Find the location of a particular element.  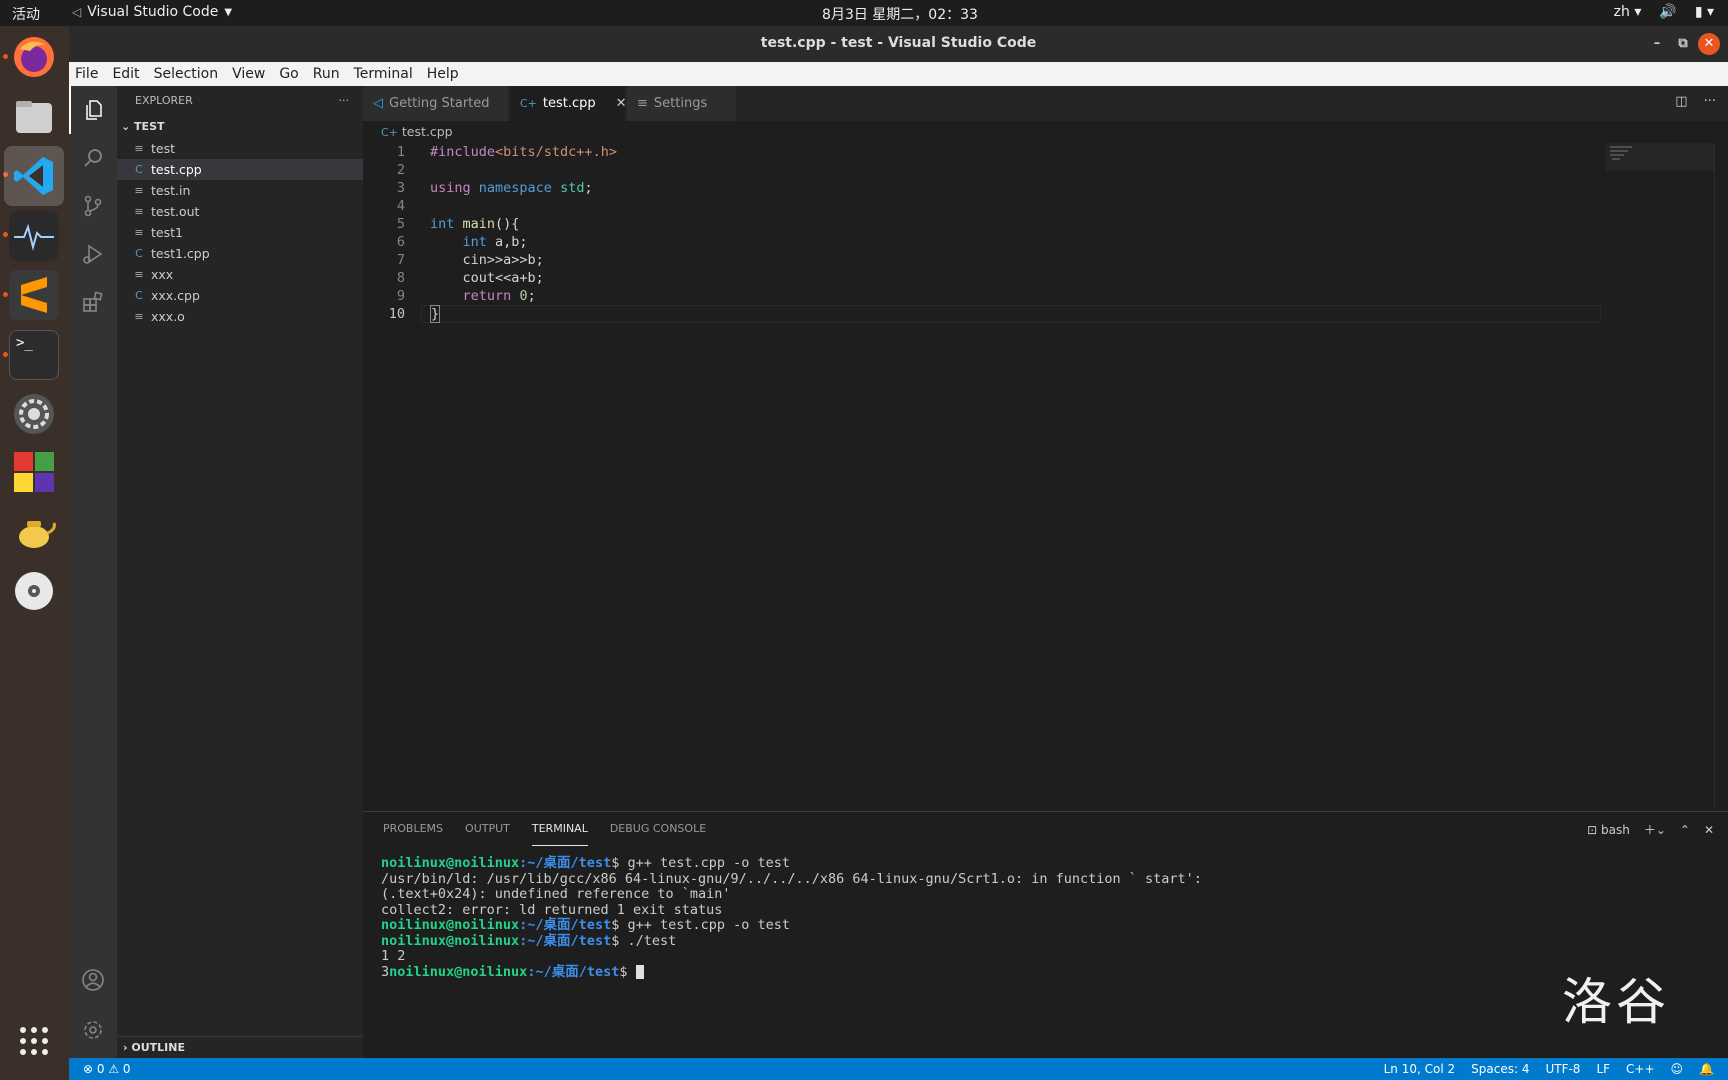

tab-terminal: TERMINAL is located at coordinates (559, 829).